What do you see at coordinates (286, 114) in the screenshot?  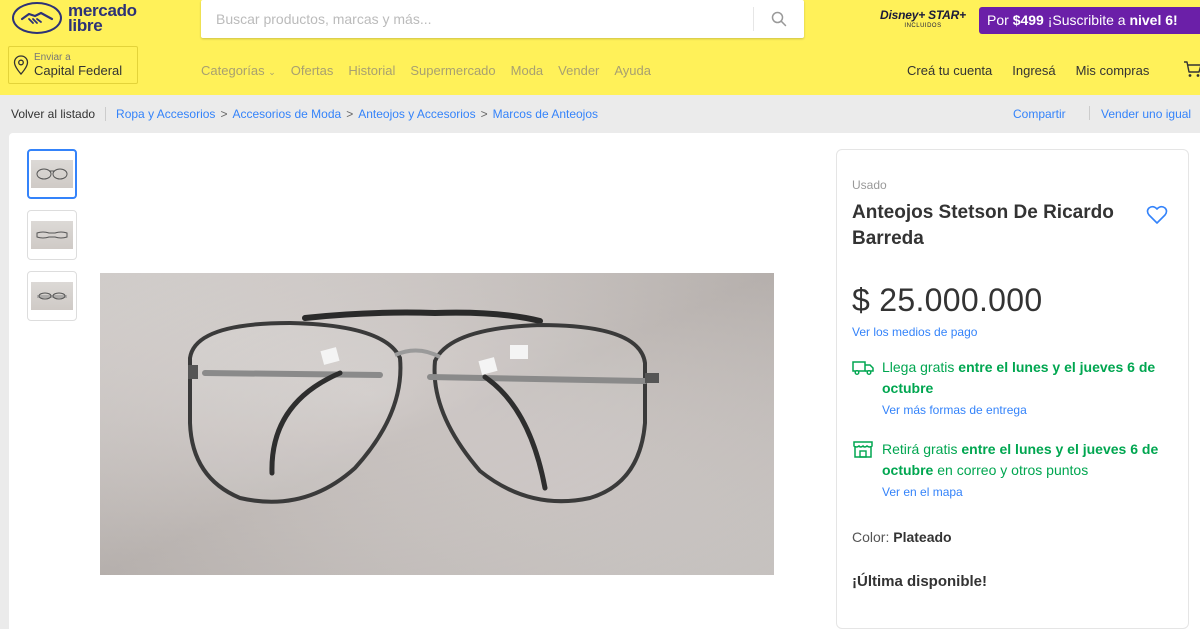 I see `breadcrumb-accesorios-moda: Accesorios de Moda` at bounding box center [286, 114].